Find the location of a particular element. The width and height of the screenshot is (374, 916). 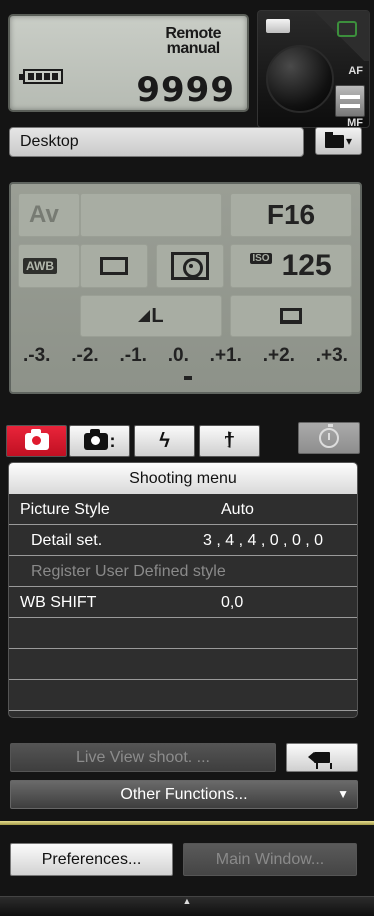

menu-row-wb-shift: WB SHIFT 0,0 is located at coordinates (183, 602).